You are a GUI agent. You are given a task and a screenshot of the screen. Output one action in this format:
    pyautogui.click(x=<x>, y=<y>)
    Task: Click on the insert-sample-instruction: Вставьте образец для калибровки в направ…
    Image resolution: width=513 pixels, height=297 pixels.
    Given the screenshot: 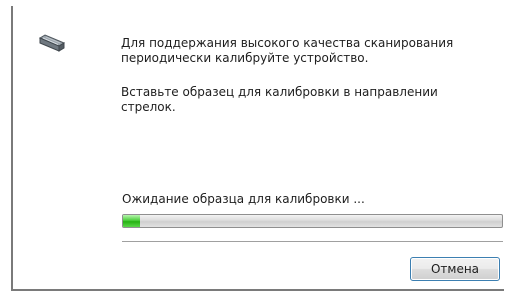 What is the action you would take?
    pyautogui.click(x=279, y=99)
    